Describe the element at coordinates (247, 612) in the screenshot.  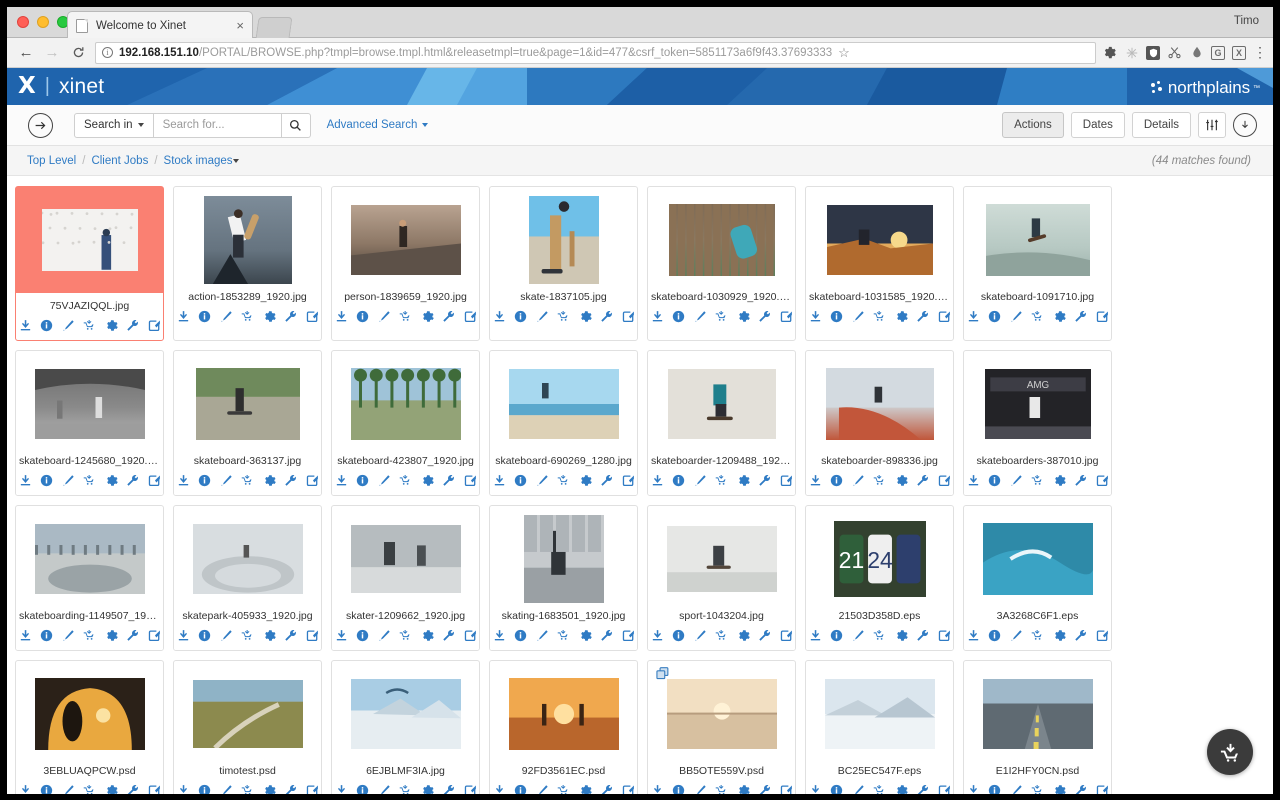
I see `asset-filename: skatepark-405933_1920.jpg` at that location.